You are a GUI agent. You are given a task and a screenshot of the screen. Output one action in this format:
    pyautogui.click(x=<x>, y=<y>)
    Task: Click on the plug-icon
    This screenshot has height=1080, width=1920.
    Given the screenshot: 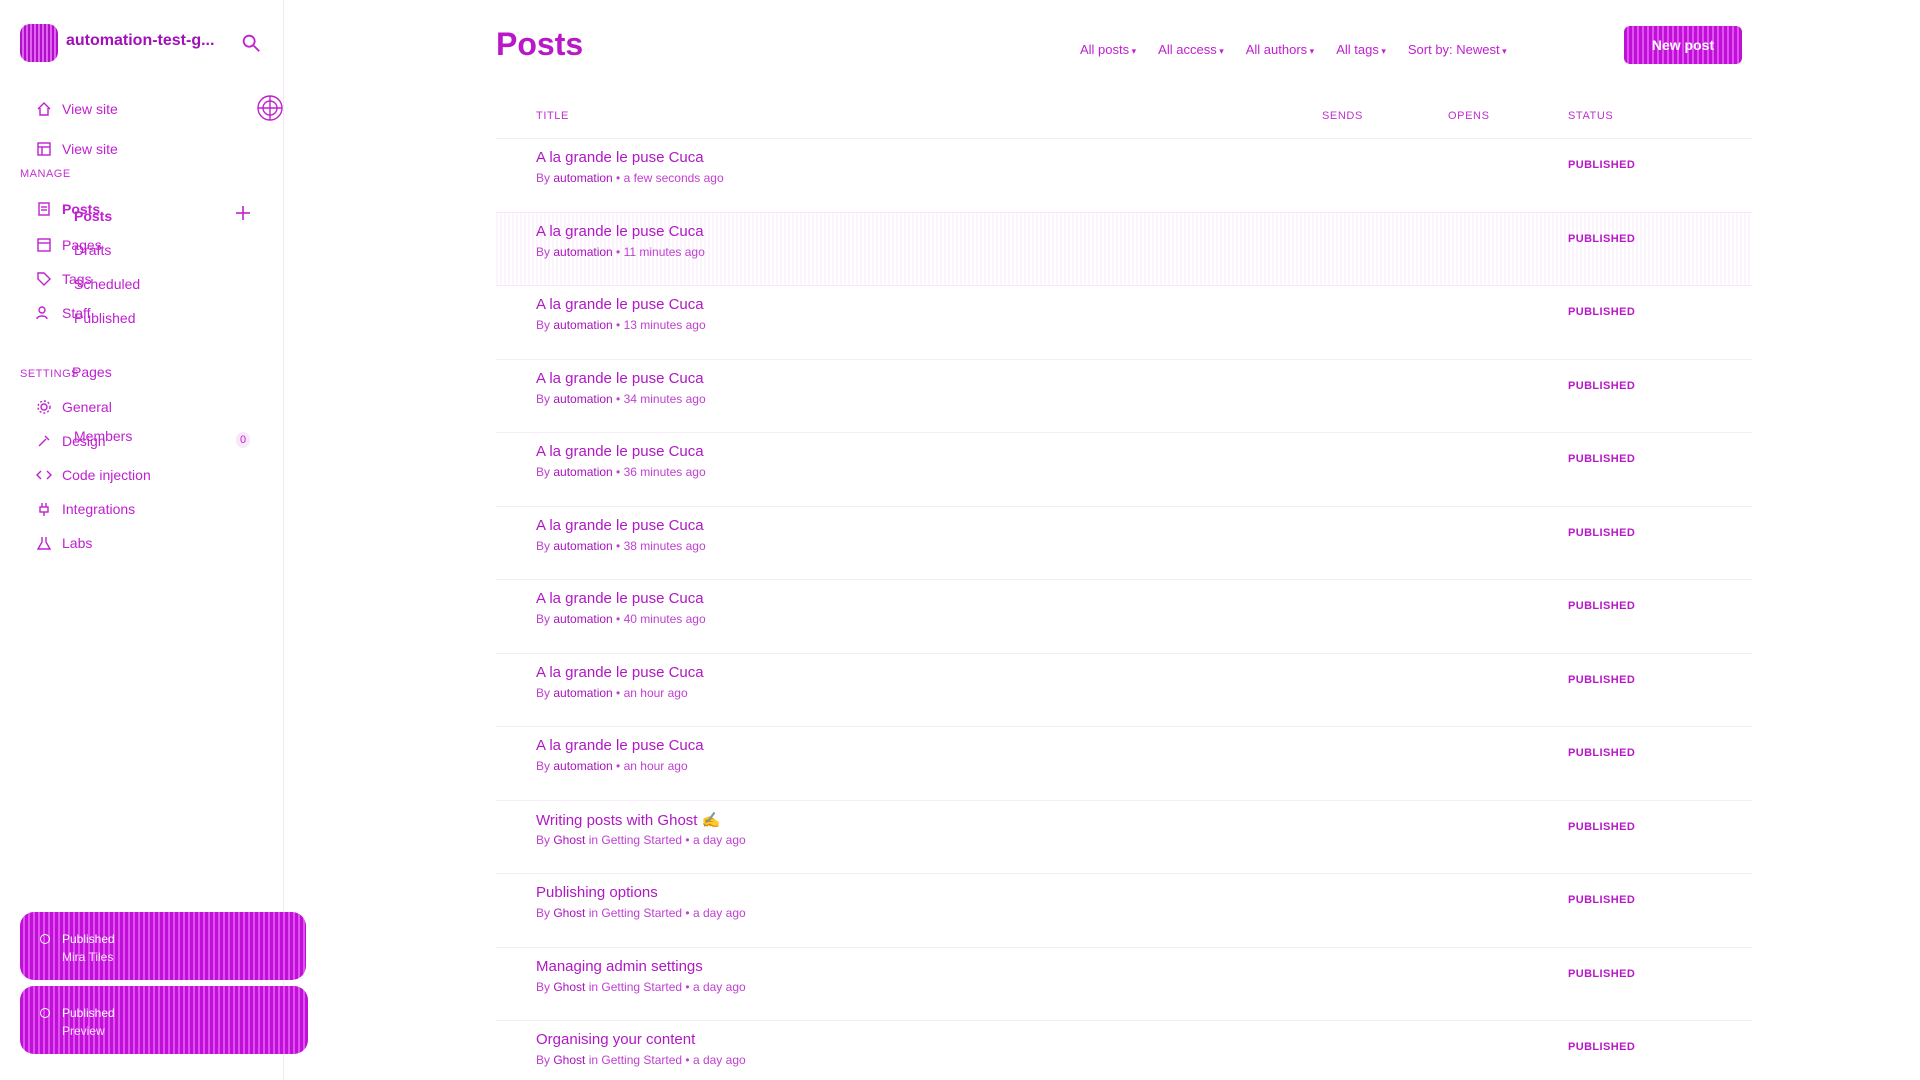 What is the action you would take?
    pyautogui.click(x=44, y=509)
    